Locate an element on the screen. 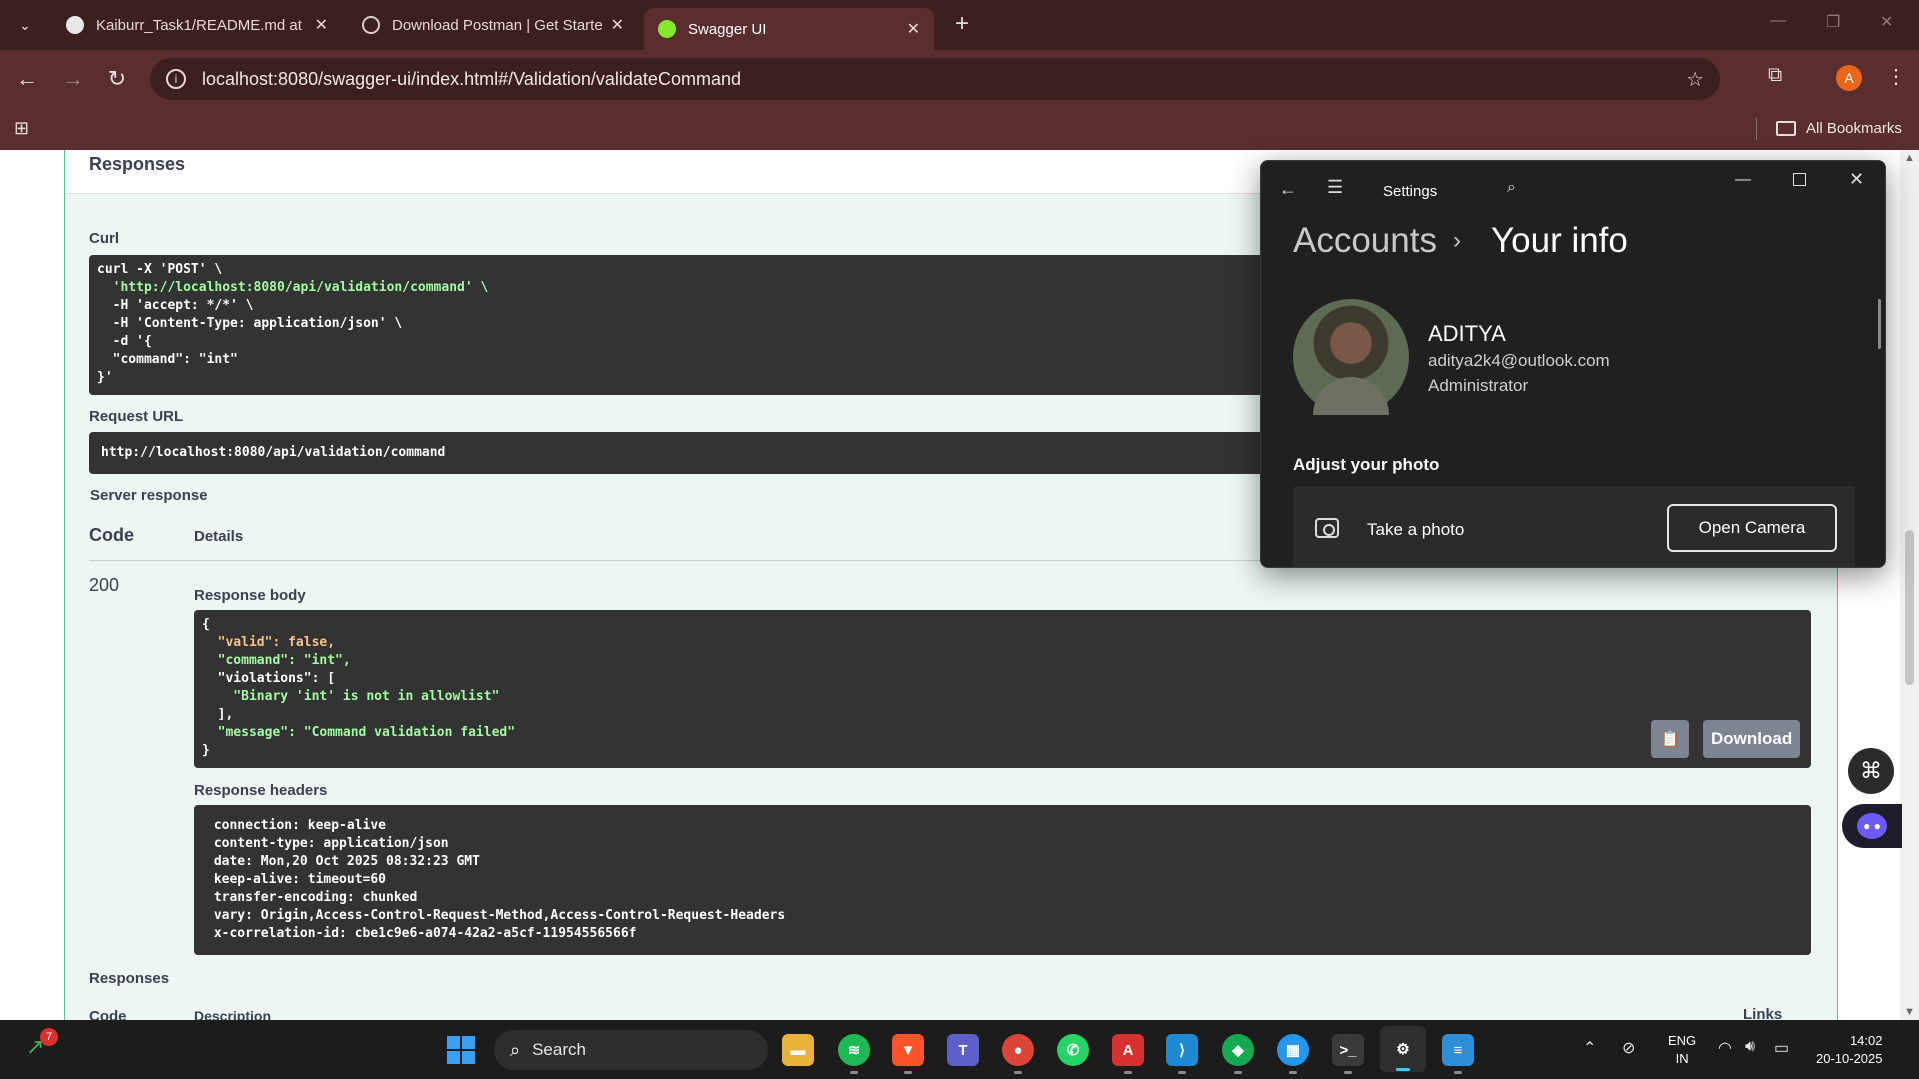  responses-heading: Responses is located at coordinates (137, 164).